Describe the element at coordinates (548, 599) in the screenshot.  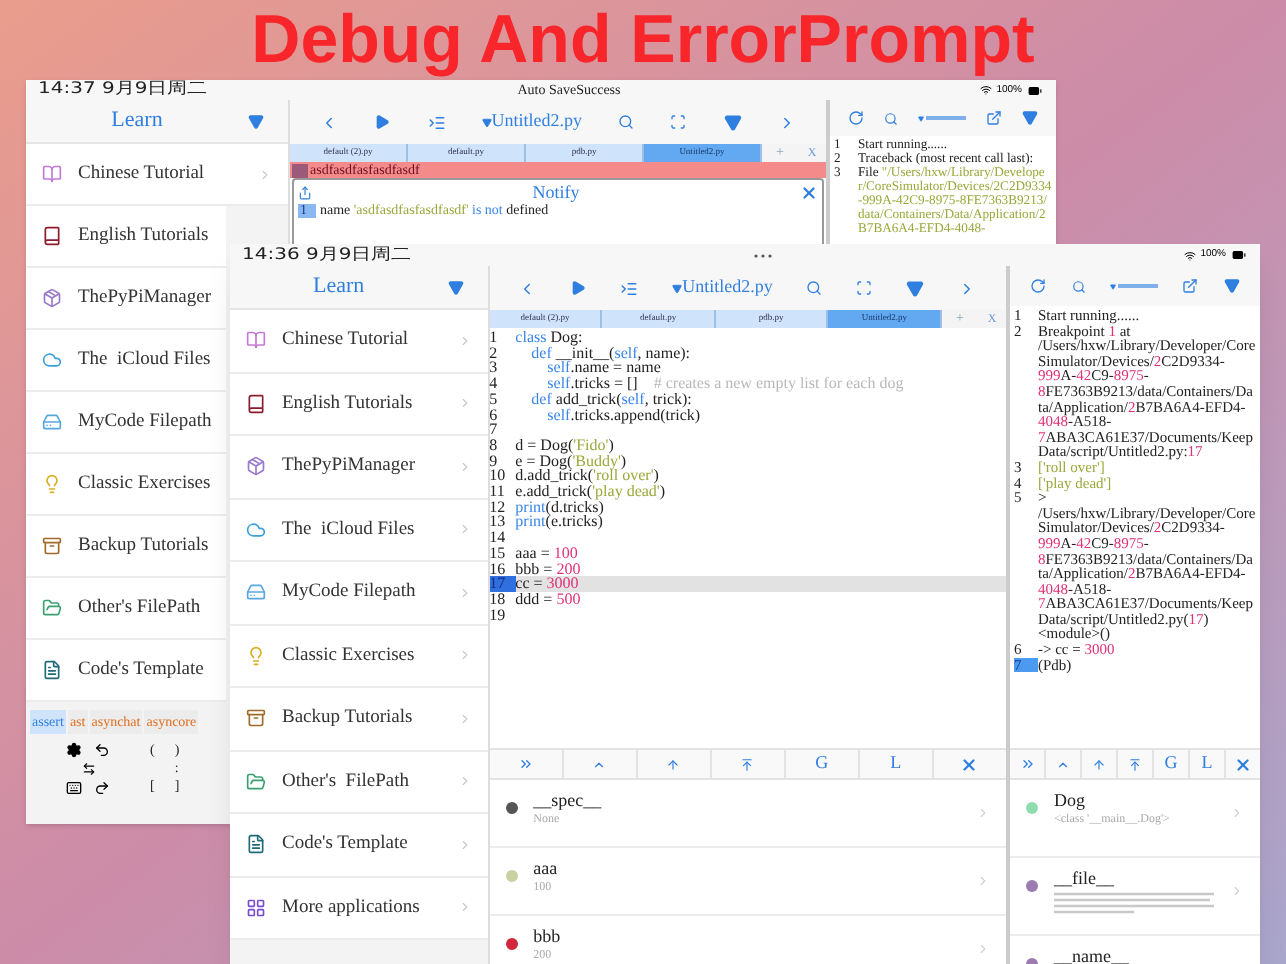
I see `code-line: ddd = 500` at that location.